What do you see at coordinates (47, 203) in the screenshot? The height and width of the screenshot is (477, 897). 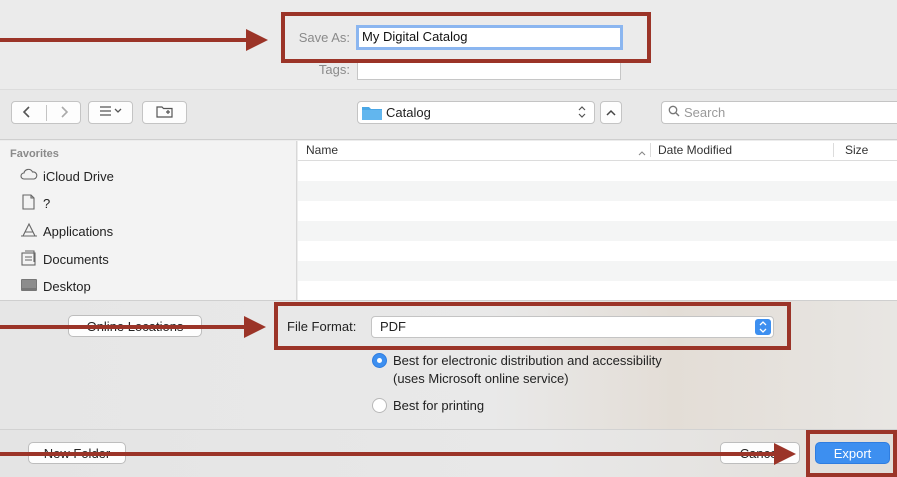 I see `sidebar-item-label: ?` at bounding box center [47, 203].